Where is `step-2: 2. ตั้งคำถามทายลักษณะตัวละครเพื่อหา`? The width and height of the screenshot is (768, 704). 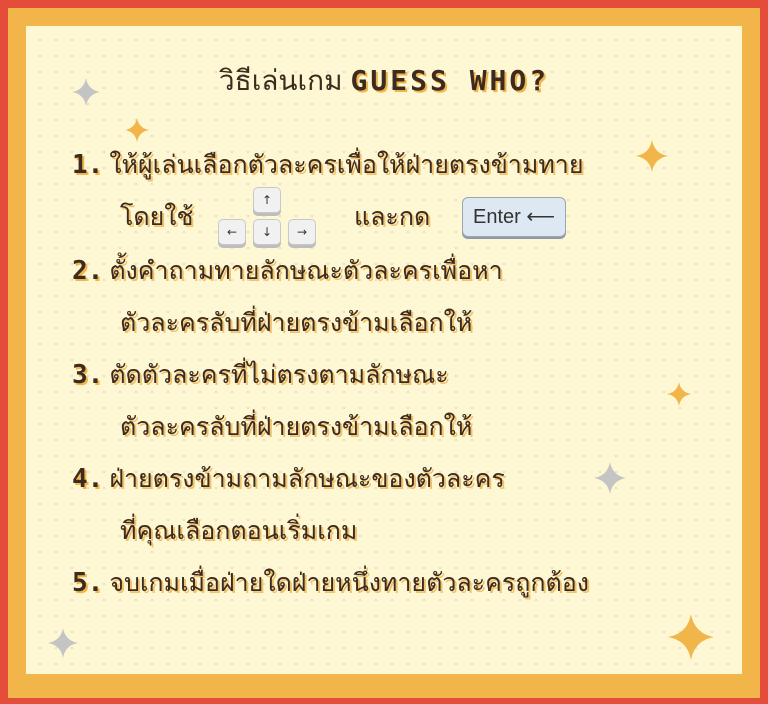
step-2: 2. ตั้งคำถามทายลักษณะตัวละครเพื่อหา is located at coordinates (287, 271).